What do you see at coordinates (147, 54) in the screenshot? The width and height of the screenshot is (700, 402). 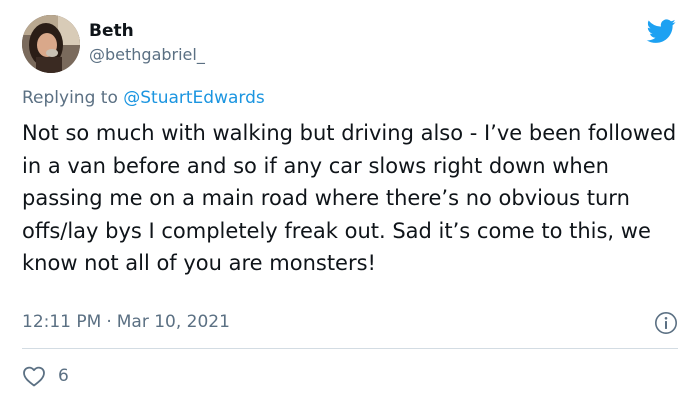 I see `author-handle: @bethgabriel_` at bounding box center [147, 54].